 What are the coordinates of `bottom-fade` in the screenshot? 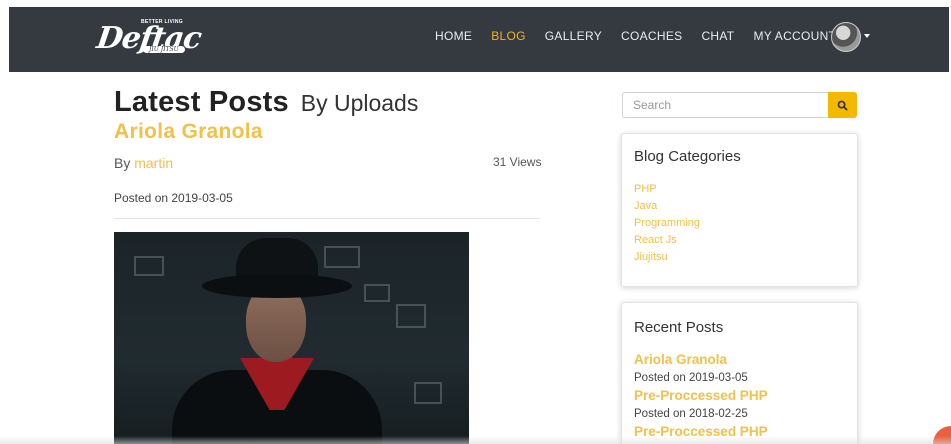 It's located at (475, 440).